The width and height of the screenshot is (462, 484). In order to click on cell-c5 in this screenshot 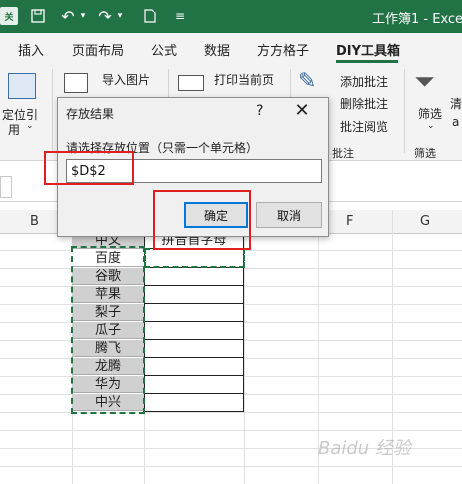, I will do `click(194, 313)`.